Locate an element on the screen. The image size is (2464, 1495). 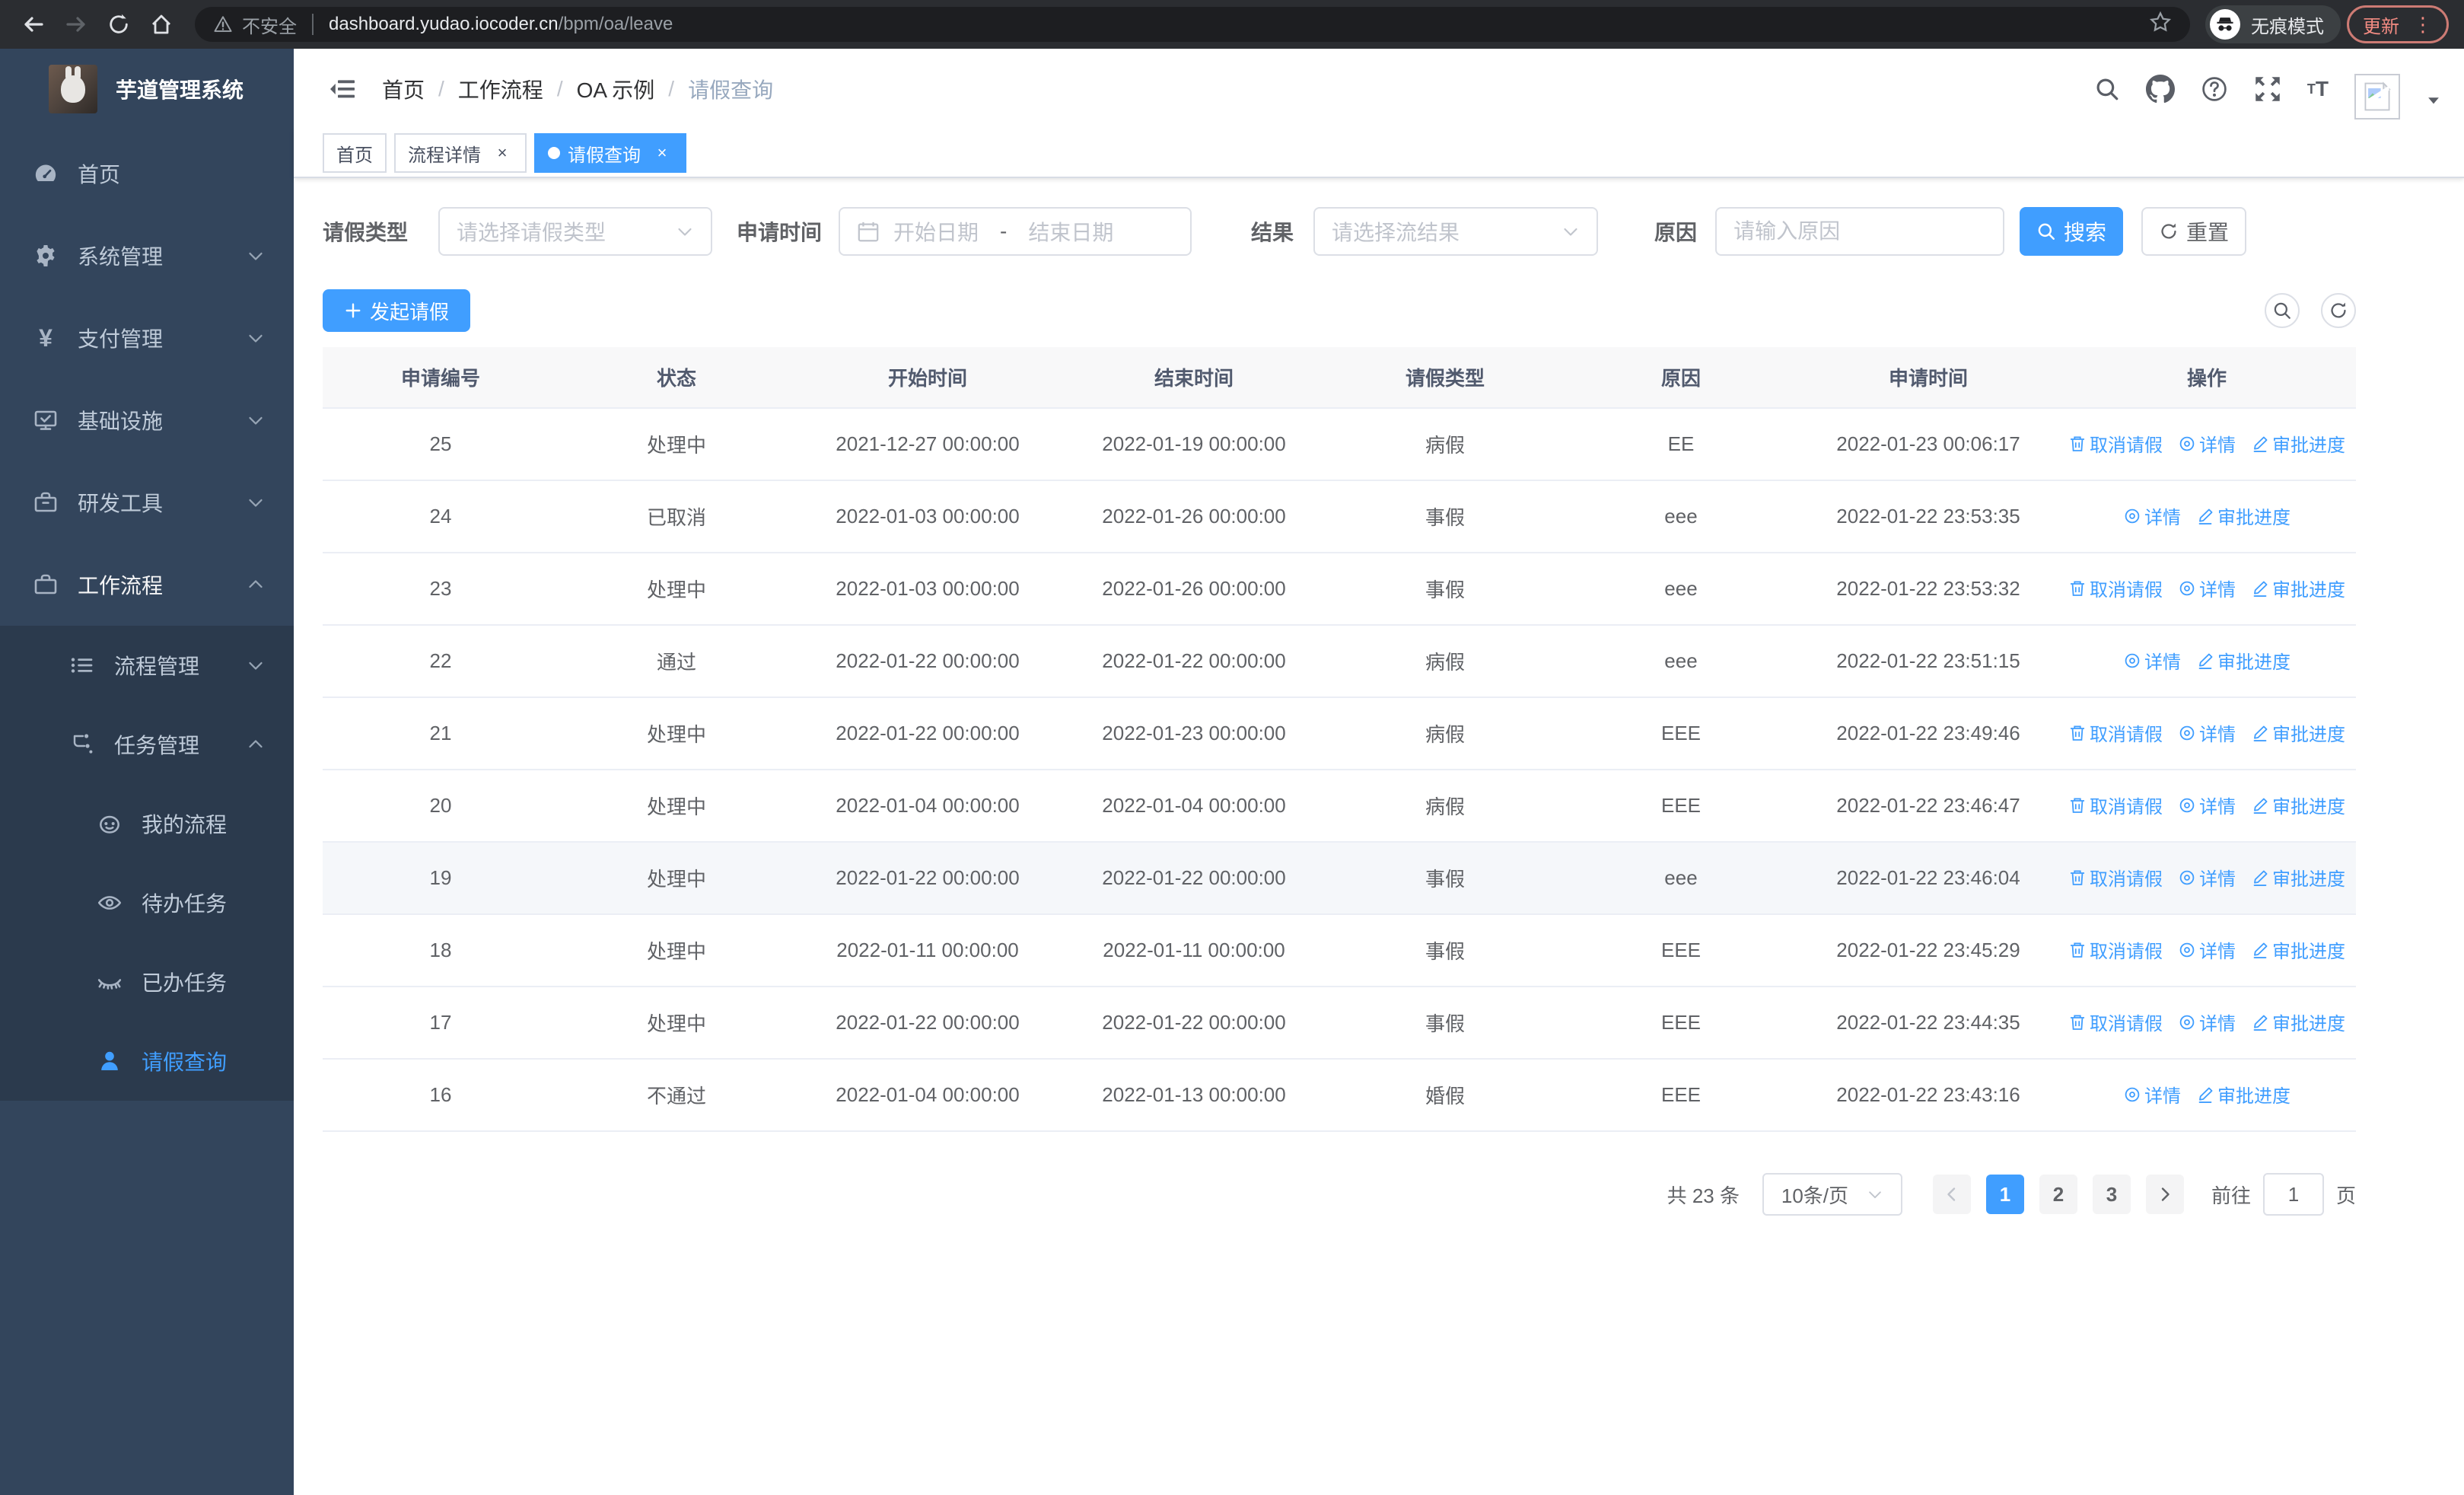
update-button: 更新 ⋮ is located at coordinates (2398, 24).